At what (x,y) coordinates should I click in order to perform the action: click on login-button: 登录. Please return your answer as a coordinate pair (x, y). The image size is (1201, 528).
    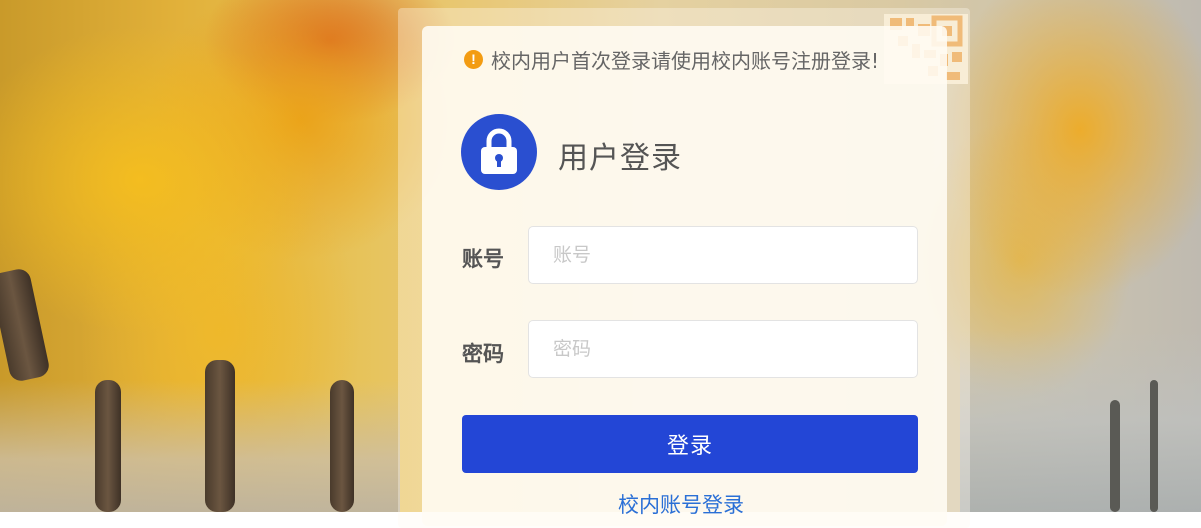
    Looking at the image, I should click on (690, 444).